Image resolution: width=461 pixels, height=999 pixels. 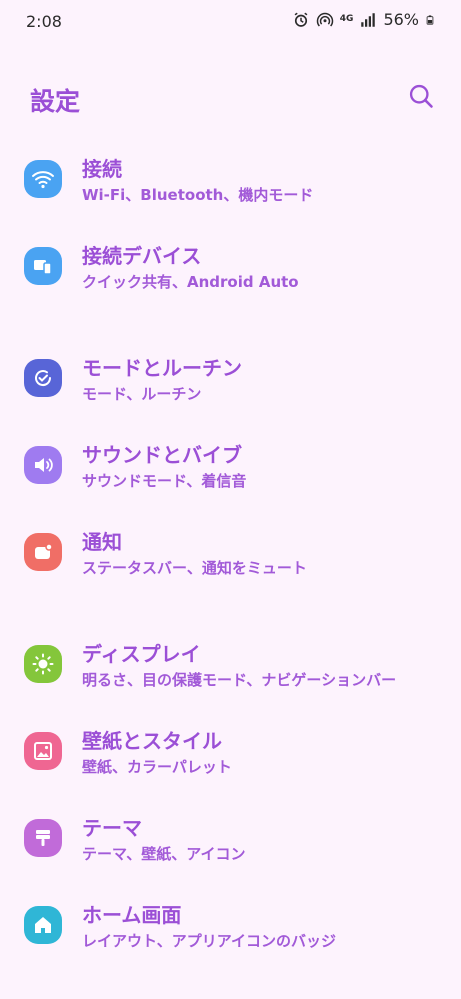 What do you see at coordinates (141, 654) in the screenshot?
I see `setting-title: ディスプレイ` at bounding box center [141, 654].